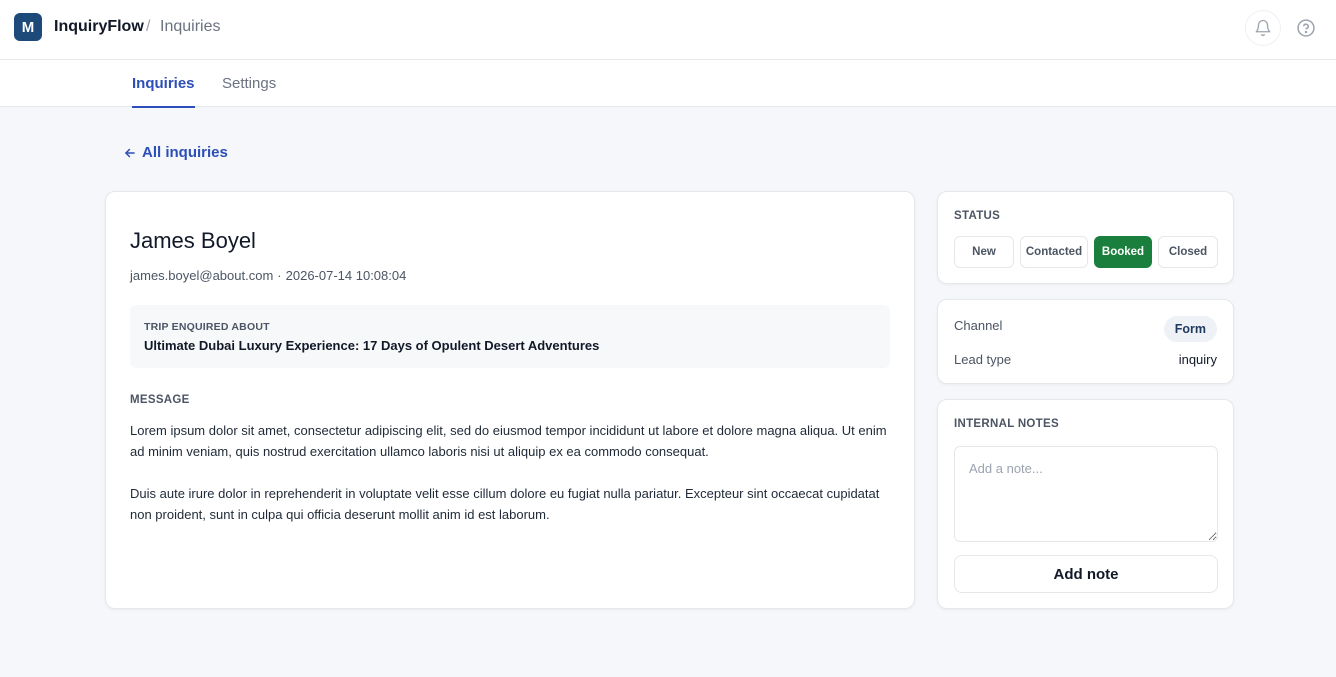 The image size is (1336, 677). What do you see at coordinates (346, 275) in the screenshot?
I see `inquiry-timestamp: 2026-07-14 10:08:04` at bounding box center [346, 275].